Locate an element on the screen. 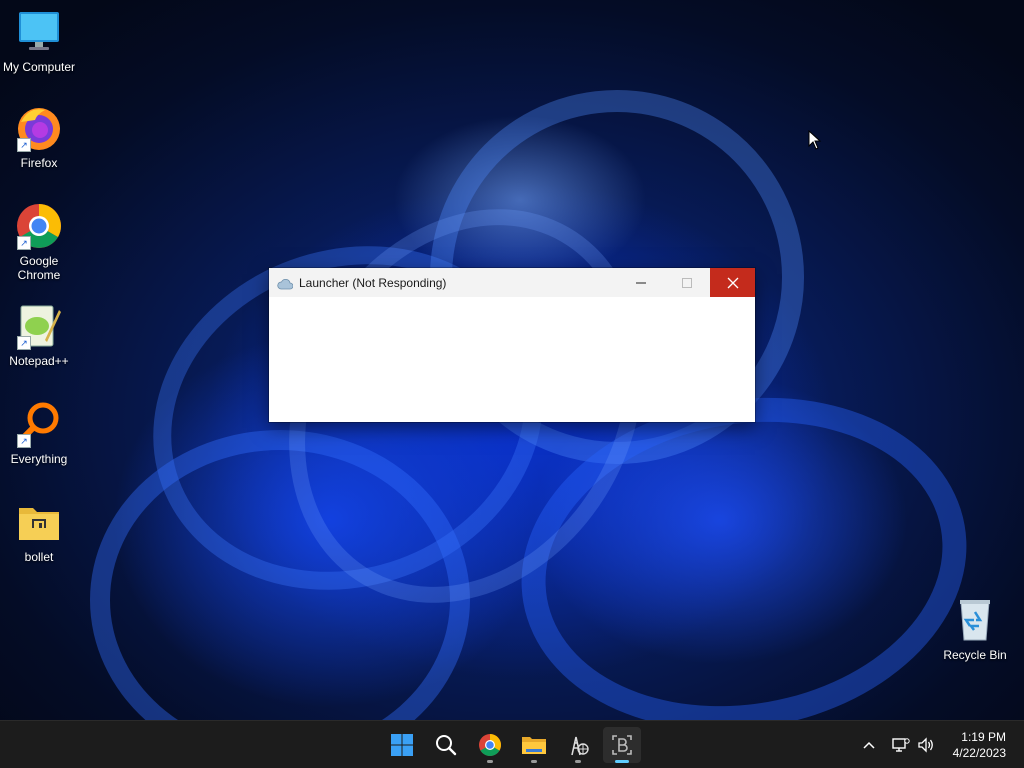 This screenshot has width=1024, height=768. firefox-icon: ↗ is located at coordinates (39, 128).